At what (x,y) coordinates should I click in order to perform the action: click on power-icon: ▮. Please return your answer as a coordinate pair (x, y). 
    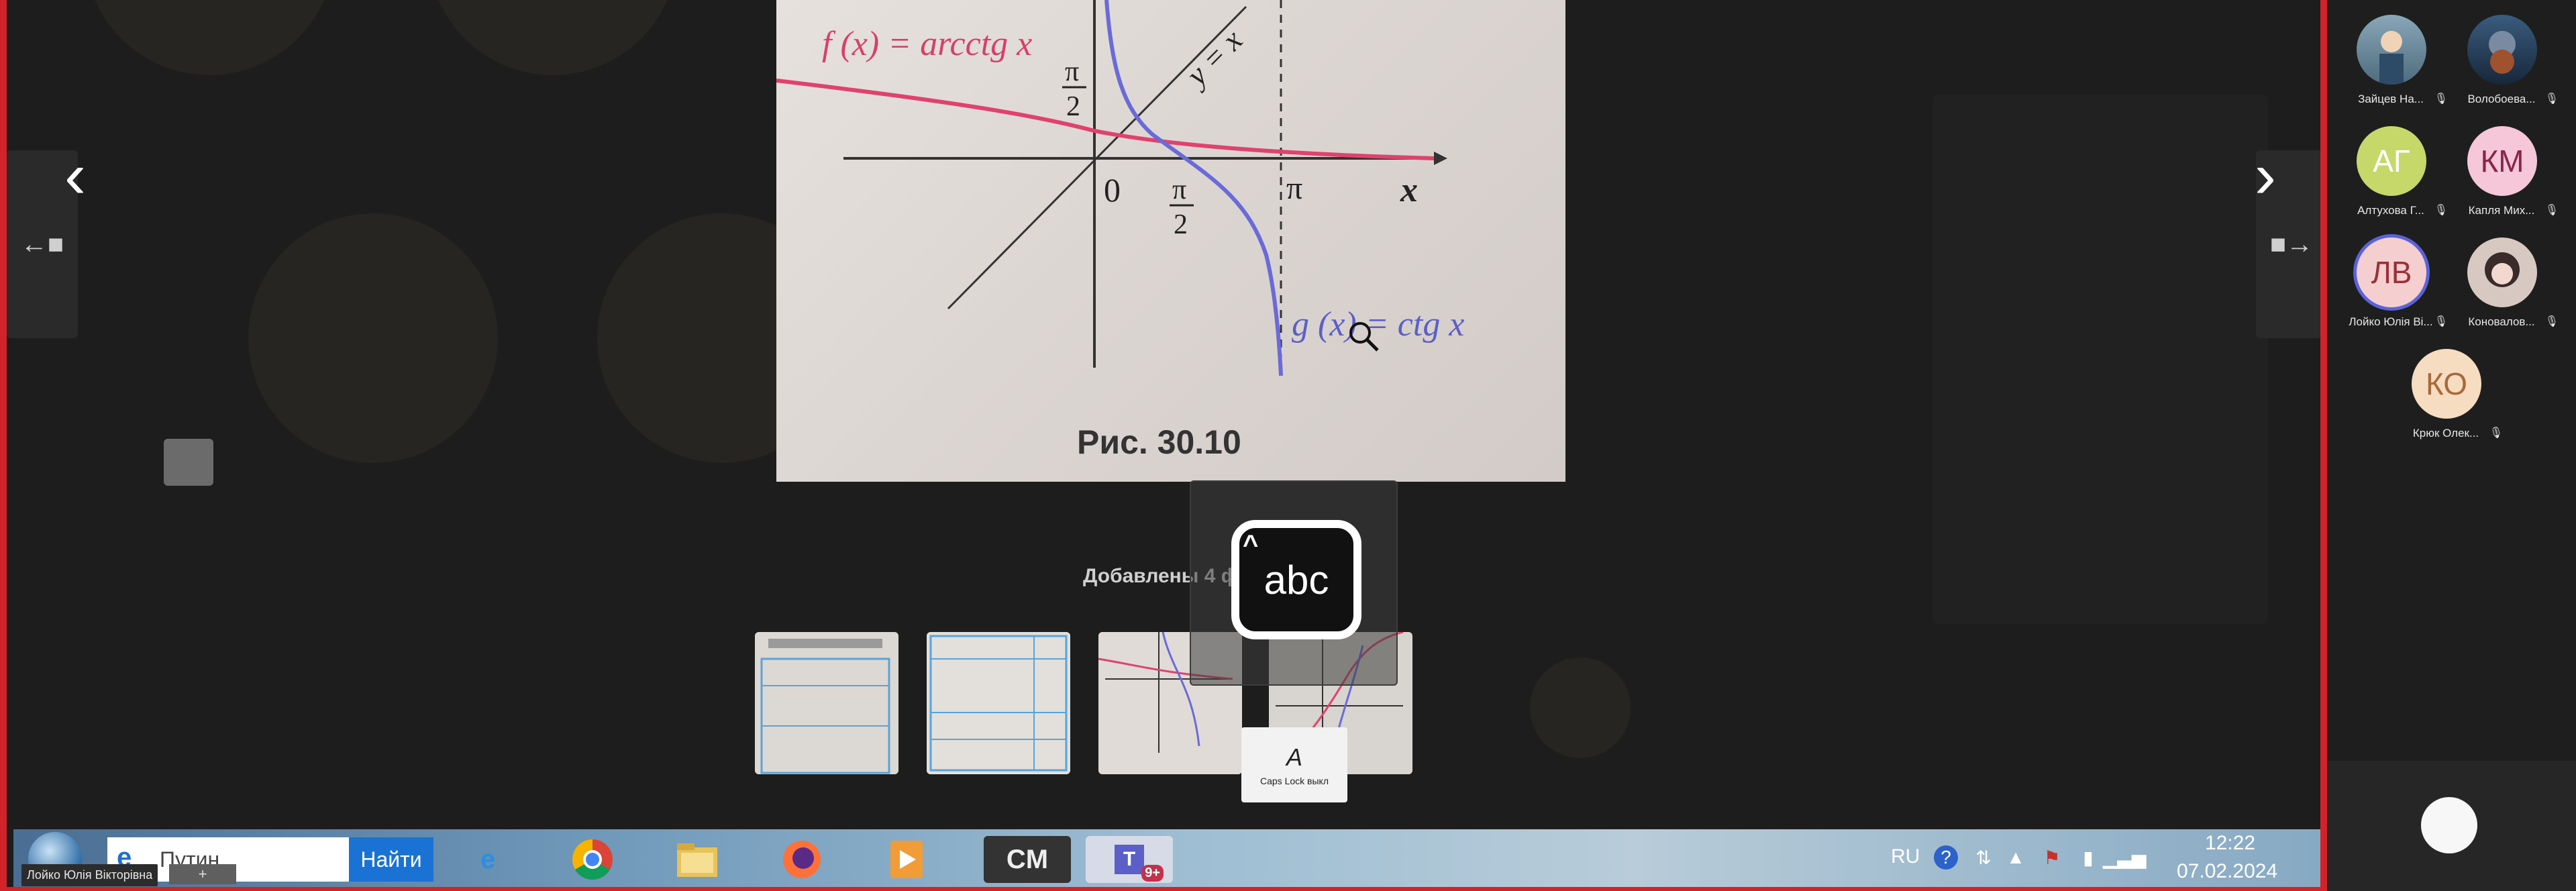
    Looking at the image, I should click on (2088, 858).